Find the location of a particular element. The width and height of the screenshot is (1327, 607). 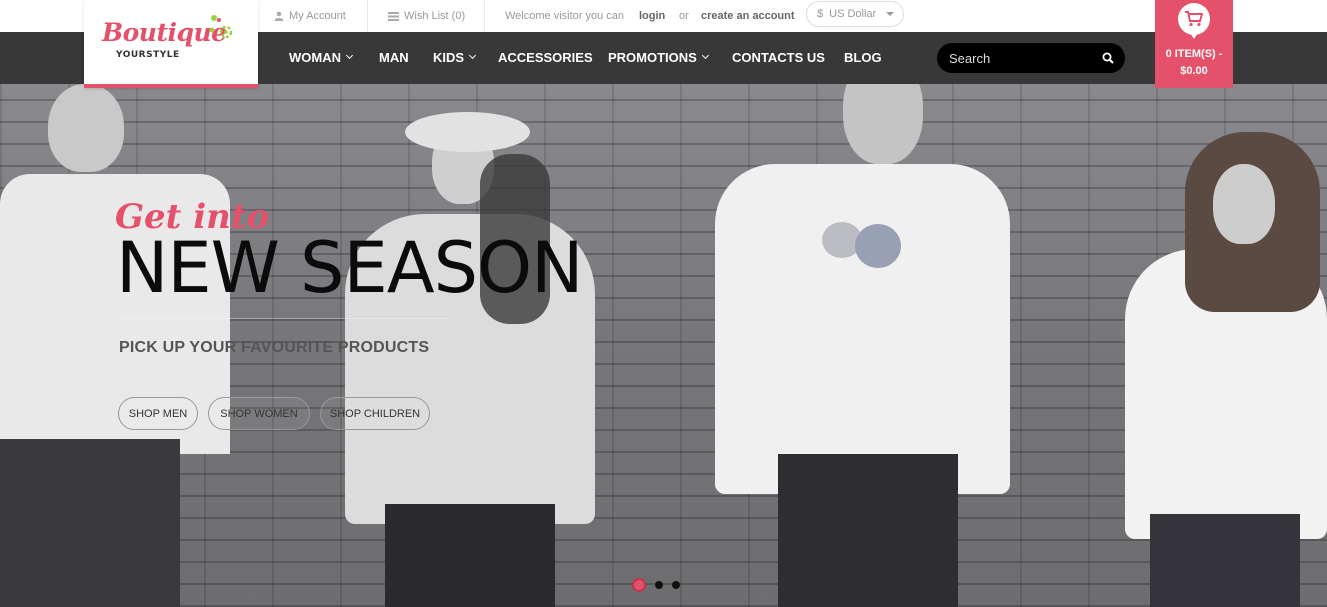

login-link: login is located at coordinates (652, 16).